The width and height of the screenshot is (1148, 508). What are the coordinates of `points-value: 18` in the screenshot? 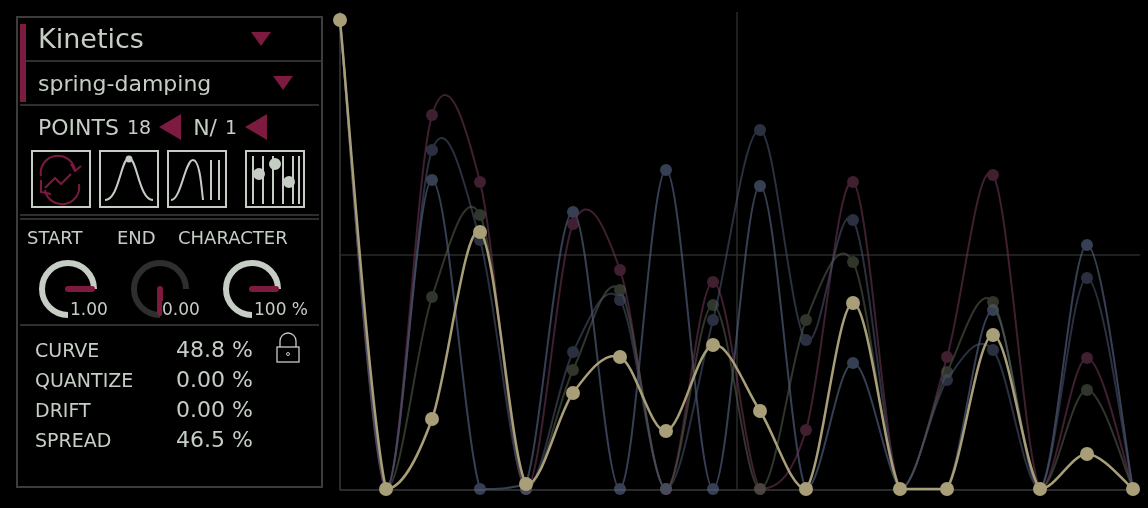 It's located at (139, 127).